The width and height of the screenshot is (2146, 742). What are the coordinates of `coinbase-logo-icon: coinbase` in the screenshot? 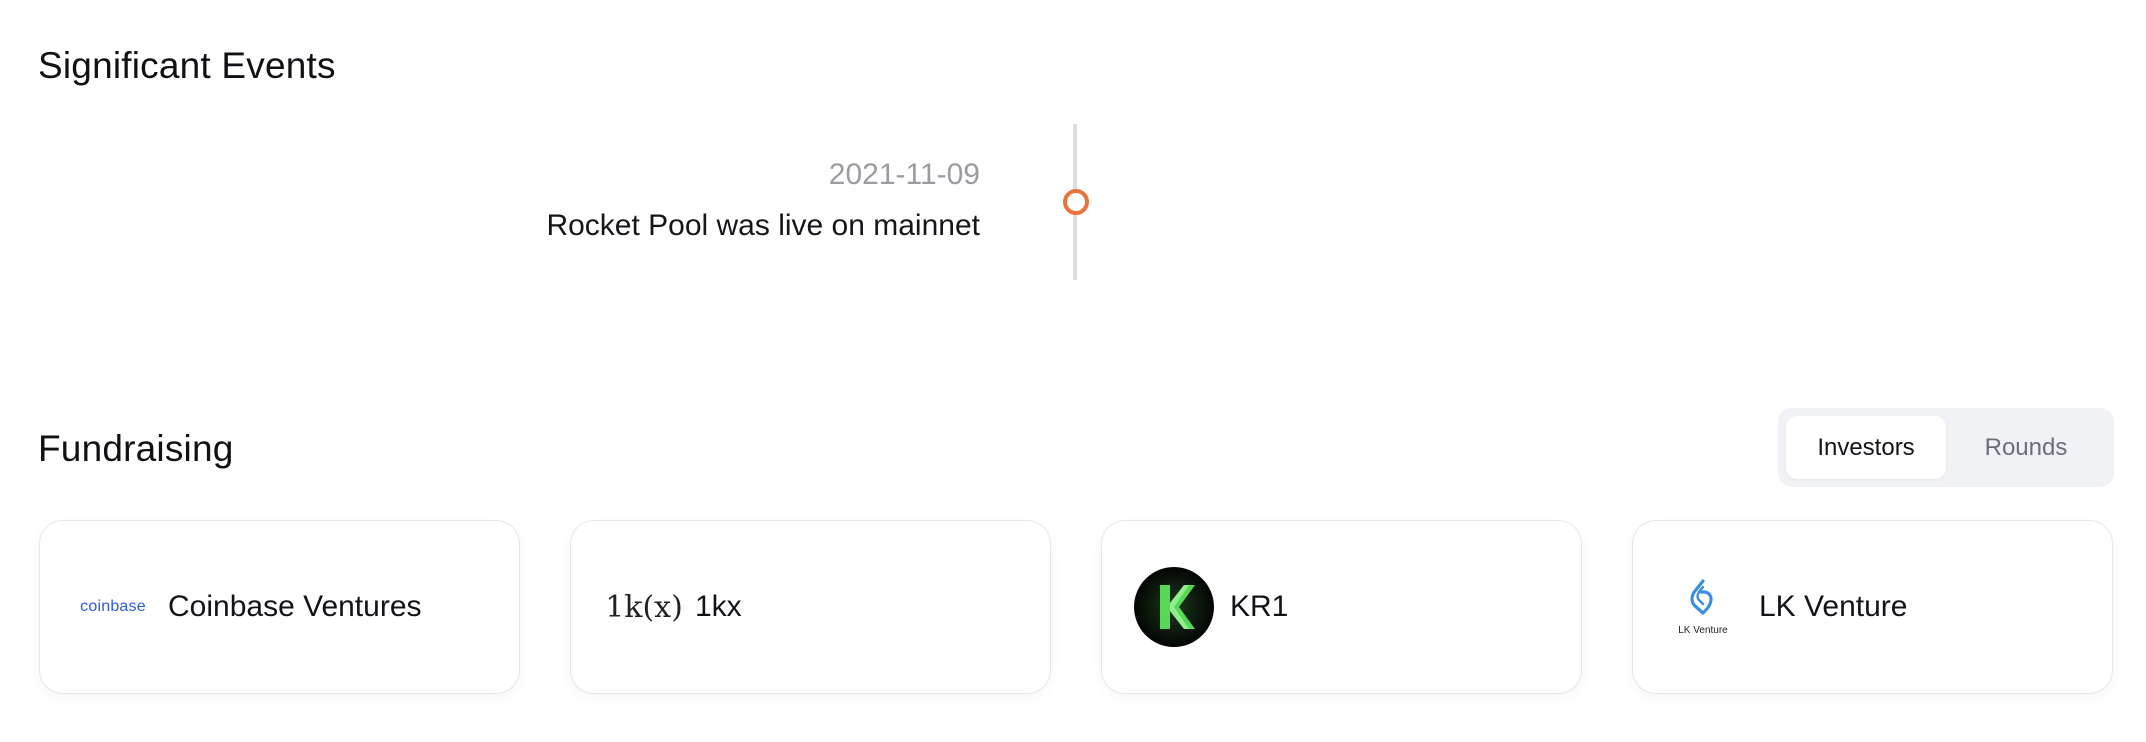 It's located at (113, 606).